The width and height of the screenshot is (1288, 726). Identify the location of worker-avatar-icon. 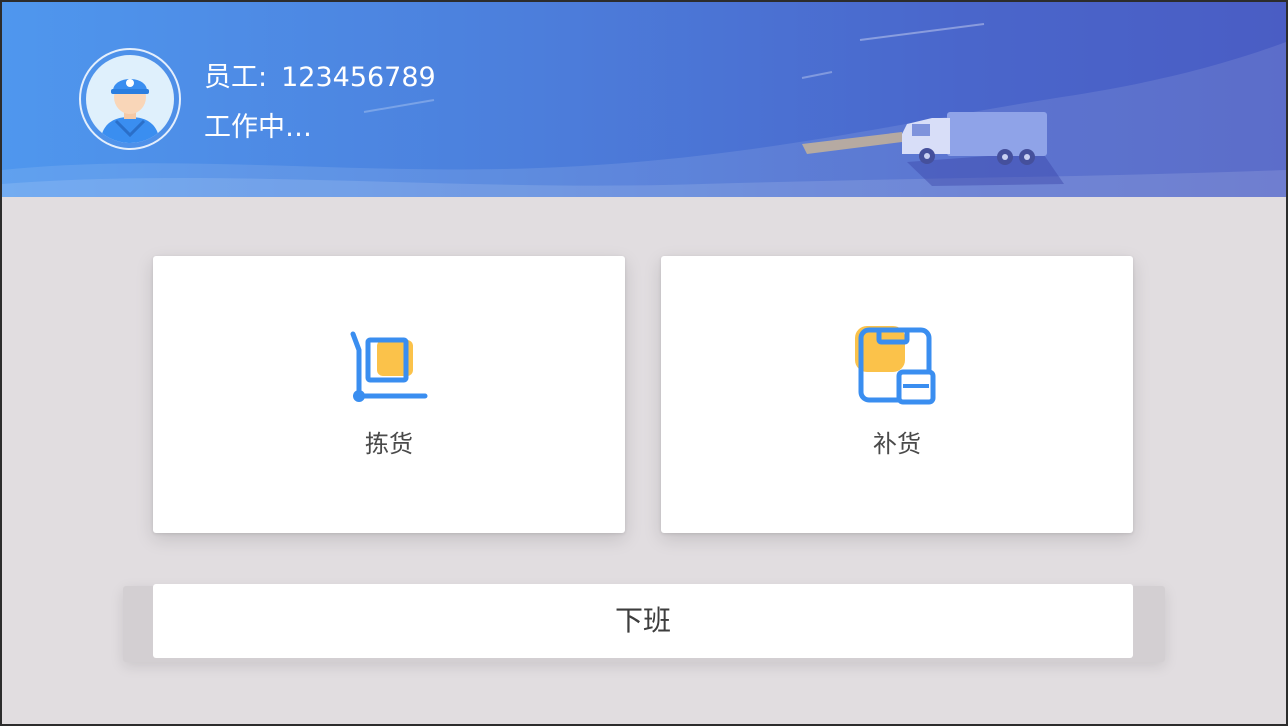
(130, 99).